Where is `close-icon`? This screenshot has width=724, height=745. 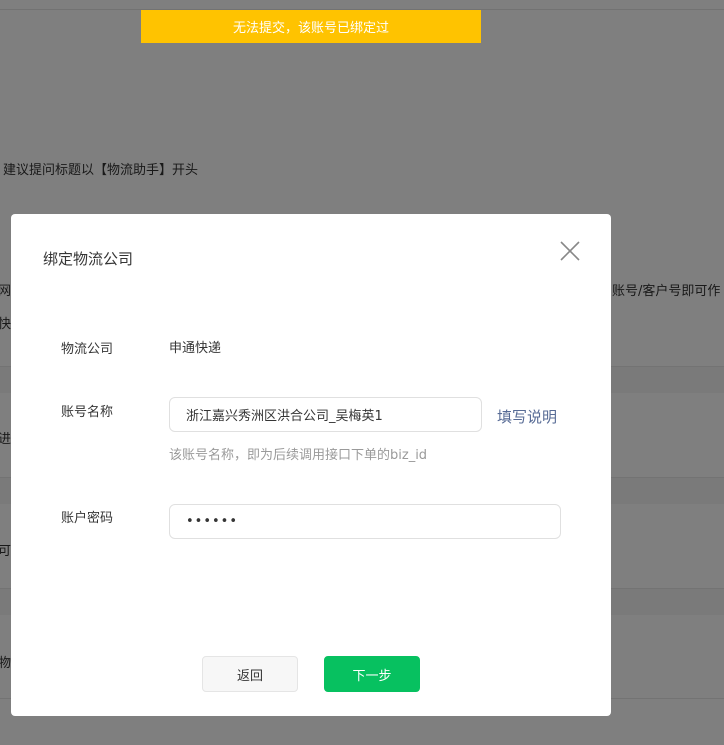 close-icon is located at coordinates (570, 251).